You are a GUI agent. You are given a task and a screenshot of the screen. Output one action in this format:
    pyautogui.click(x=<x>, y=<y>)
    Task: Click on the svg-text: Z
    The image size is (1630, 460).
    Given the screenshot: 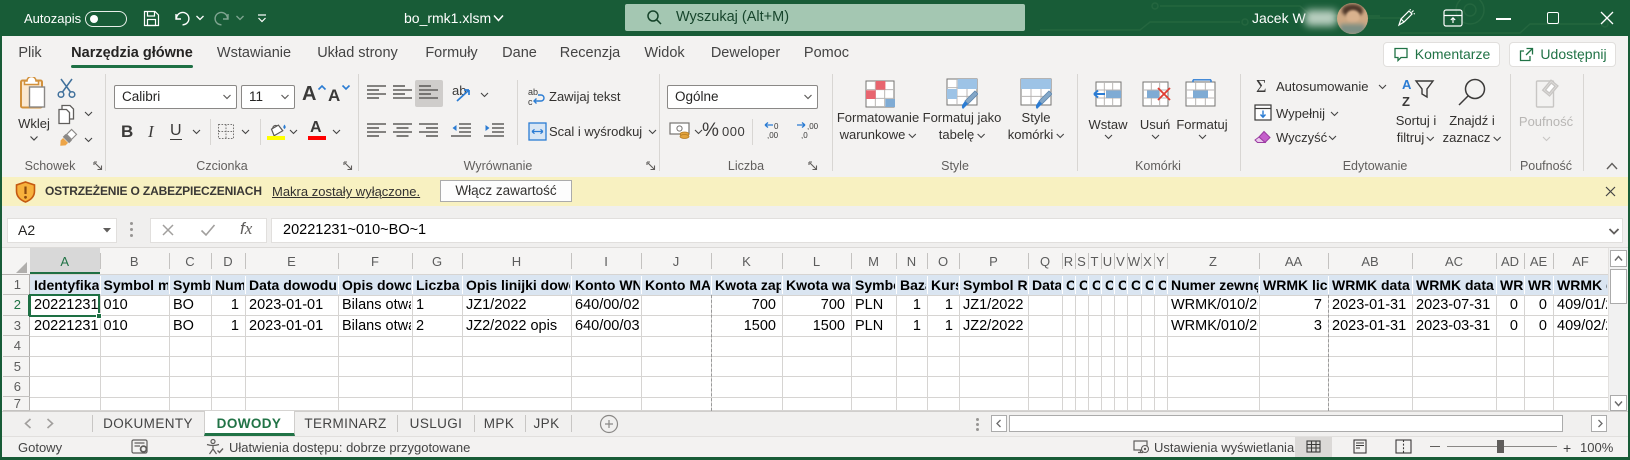 What is the action you would take?
    pyautogui.click(x=1406, y=101)
    